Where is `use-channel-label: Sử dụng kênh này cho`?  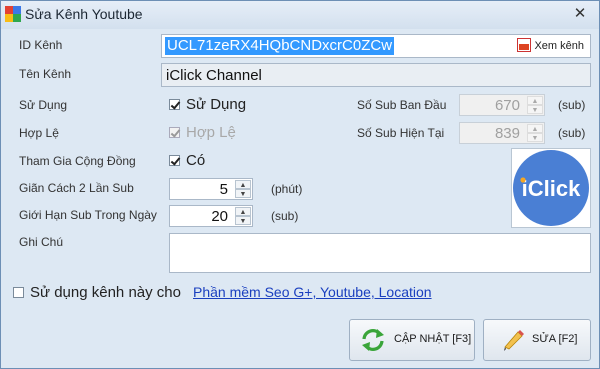 use-channel-label: Sử dụng kênh này cho is located at coordinates (105, 292).